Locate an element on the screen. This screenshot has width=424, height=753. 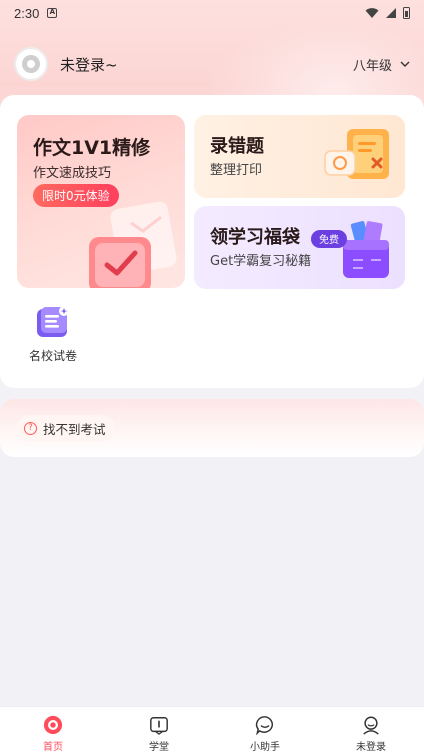
record-errors-card: 录错题 整理打印 is located at coordinates (299, 156).